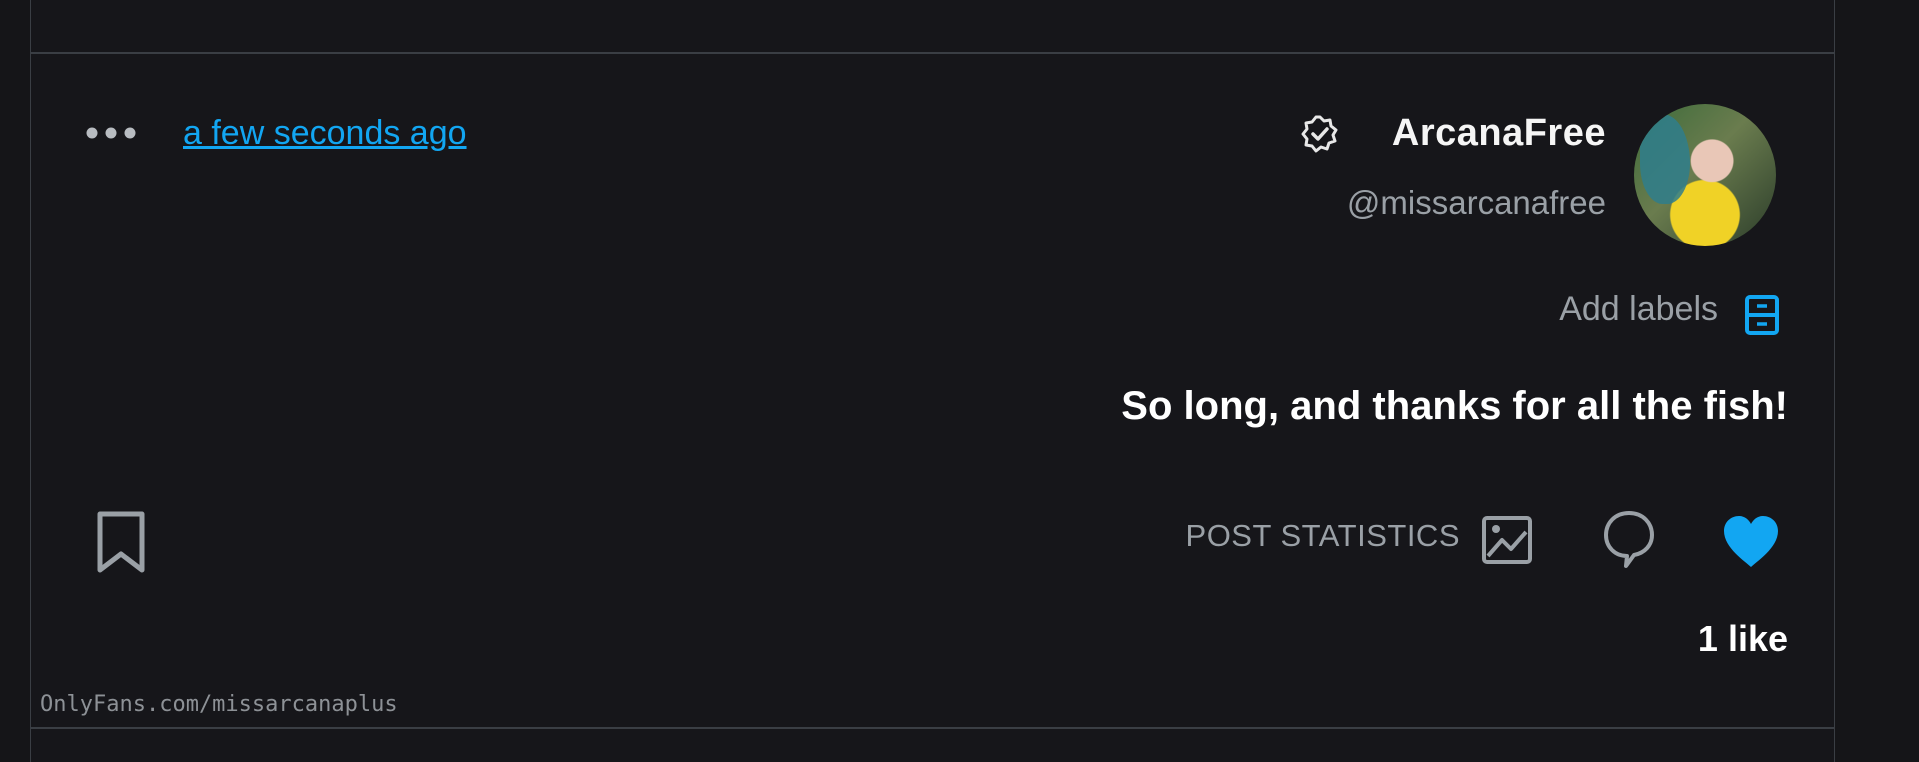 The width and height of the screenshot is (1919, 762). Describe the element at coordinates (1665, 159) in the screenshot. I see `avatar-hair` at that location.